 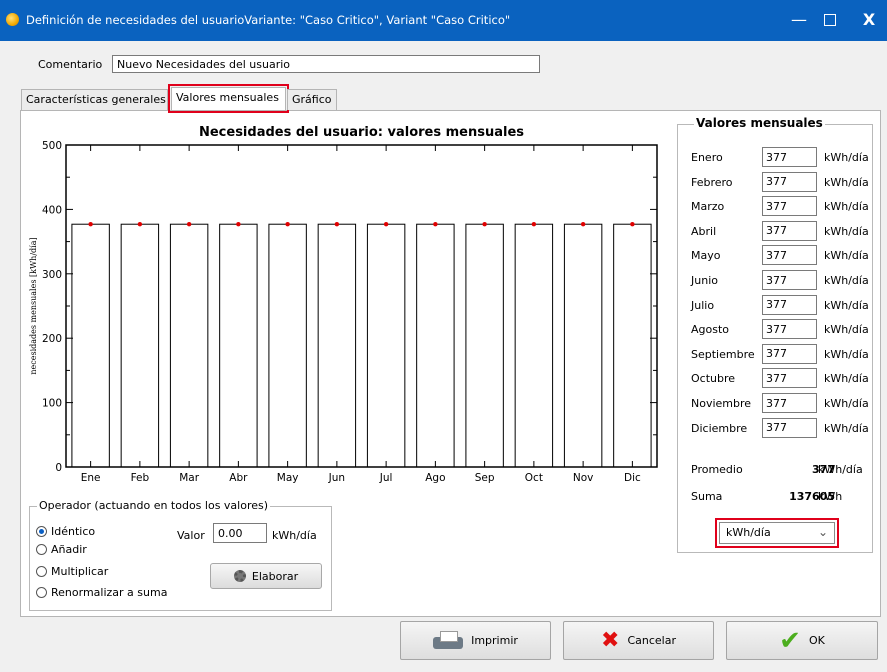 What do you see at coordinates (33, 305) in the screenshot?
I see `y-axis-label: necesidades mensuales [kWh/día]` at bounding box center [33, 305].